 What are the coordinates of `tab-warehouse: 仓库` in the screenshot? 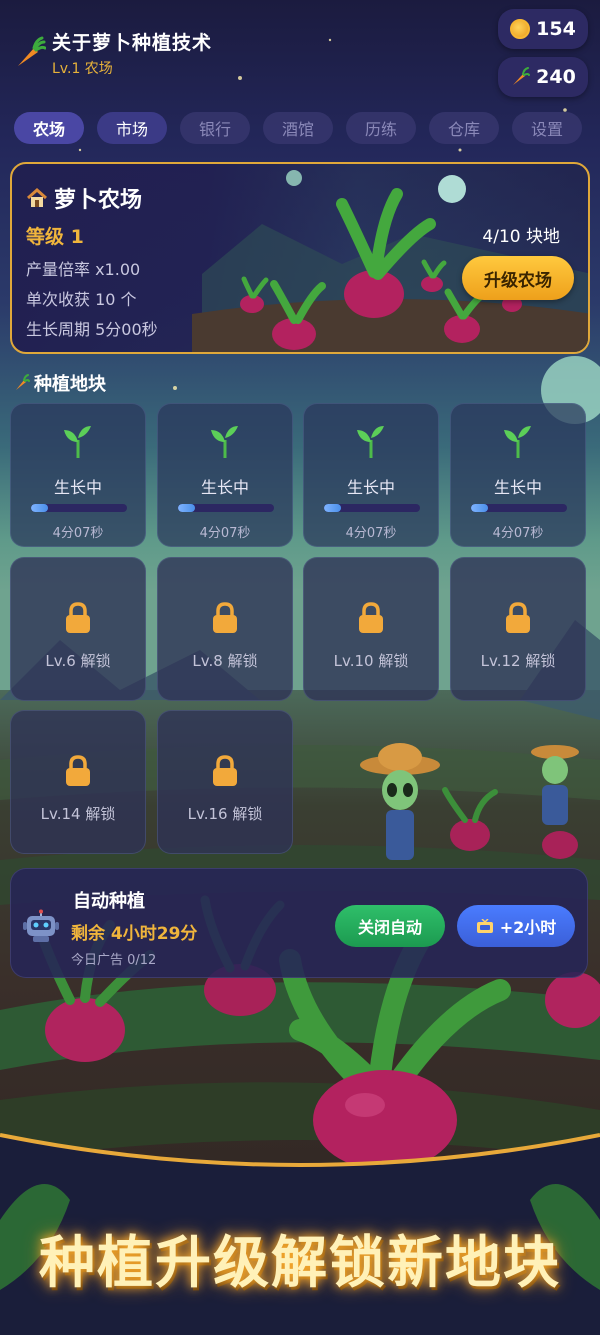 It's located at (464, 128).